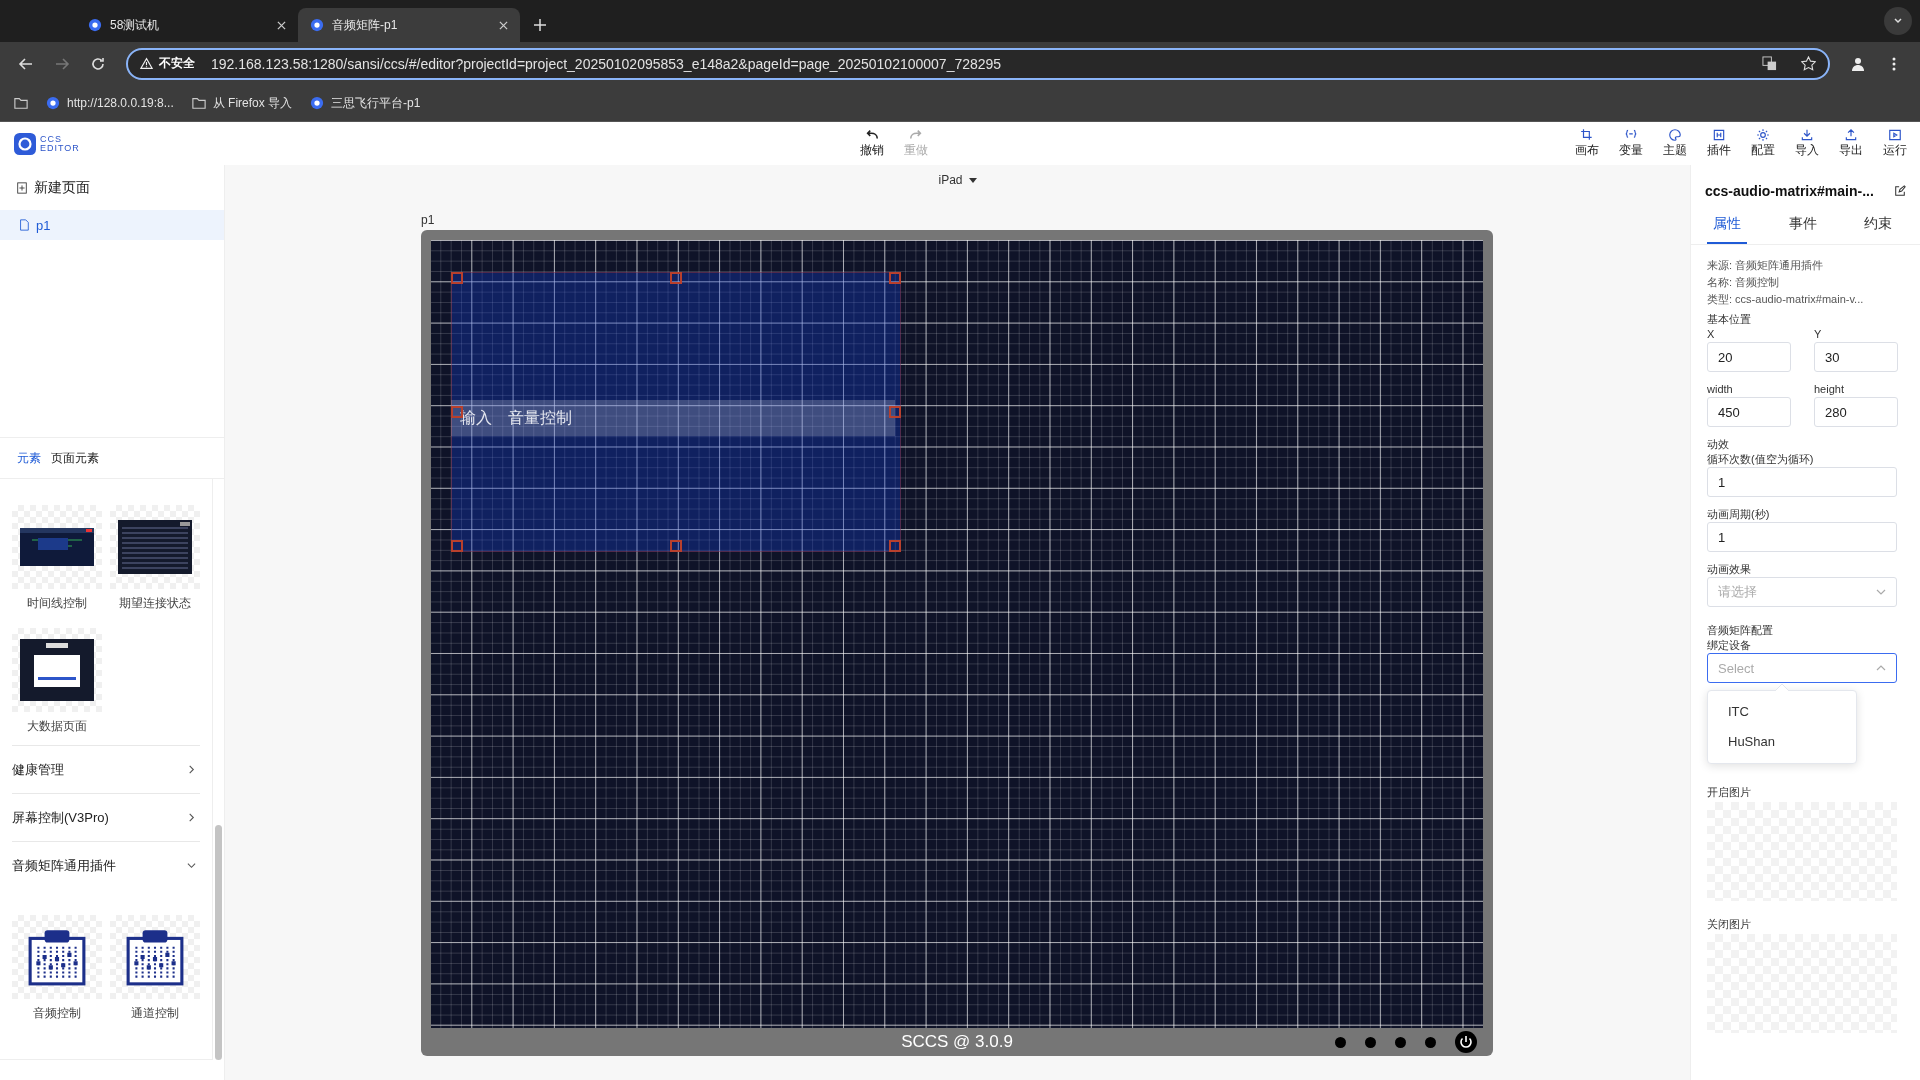 Image resolution: width=1920 pixels, height=1080 pixels. Describe the element at coordinates (872, 135) in the screenshot. I see `undo-icon` at that location.